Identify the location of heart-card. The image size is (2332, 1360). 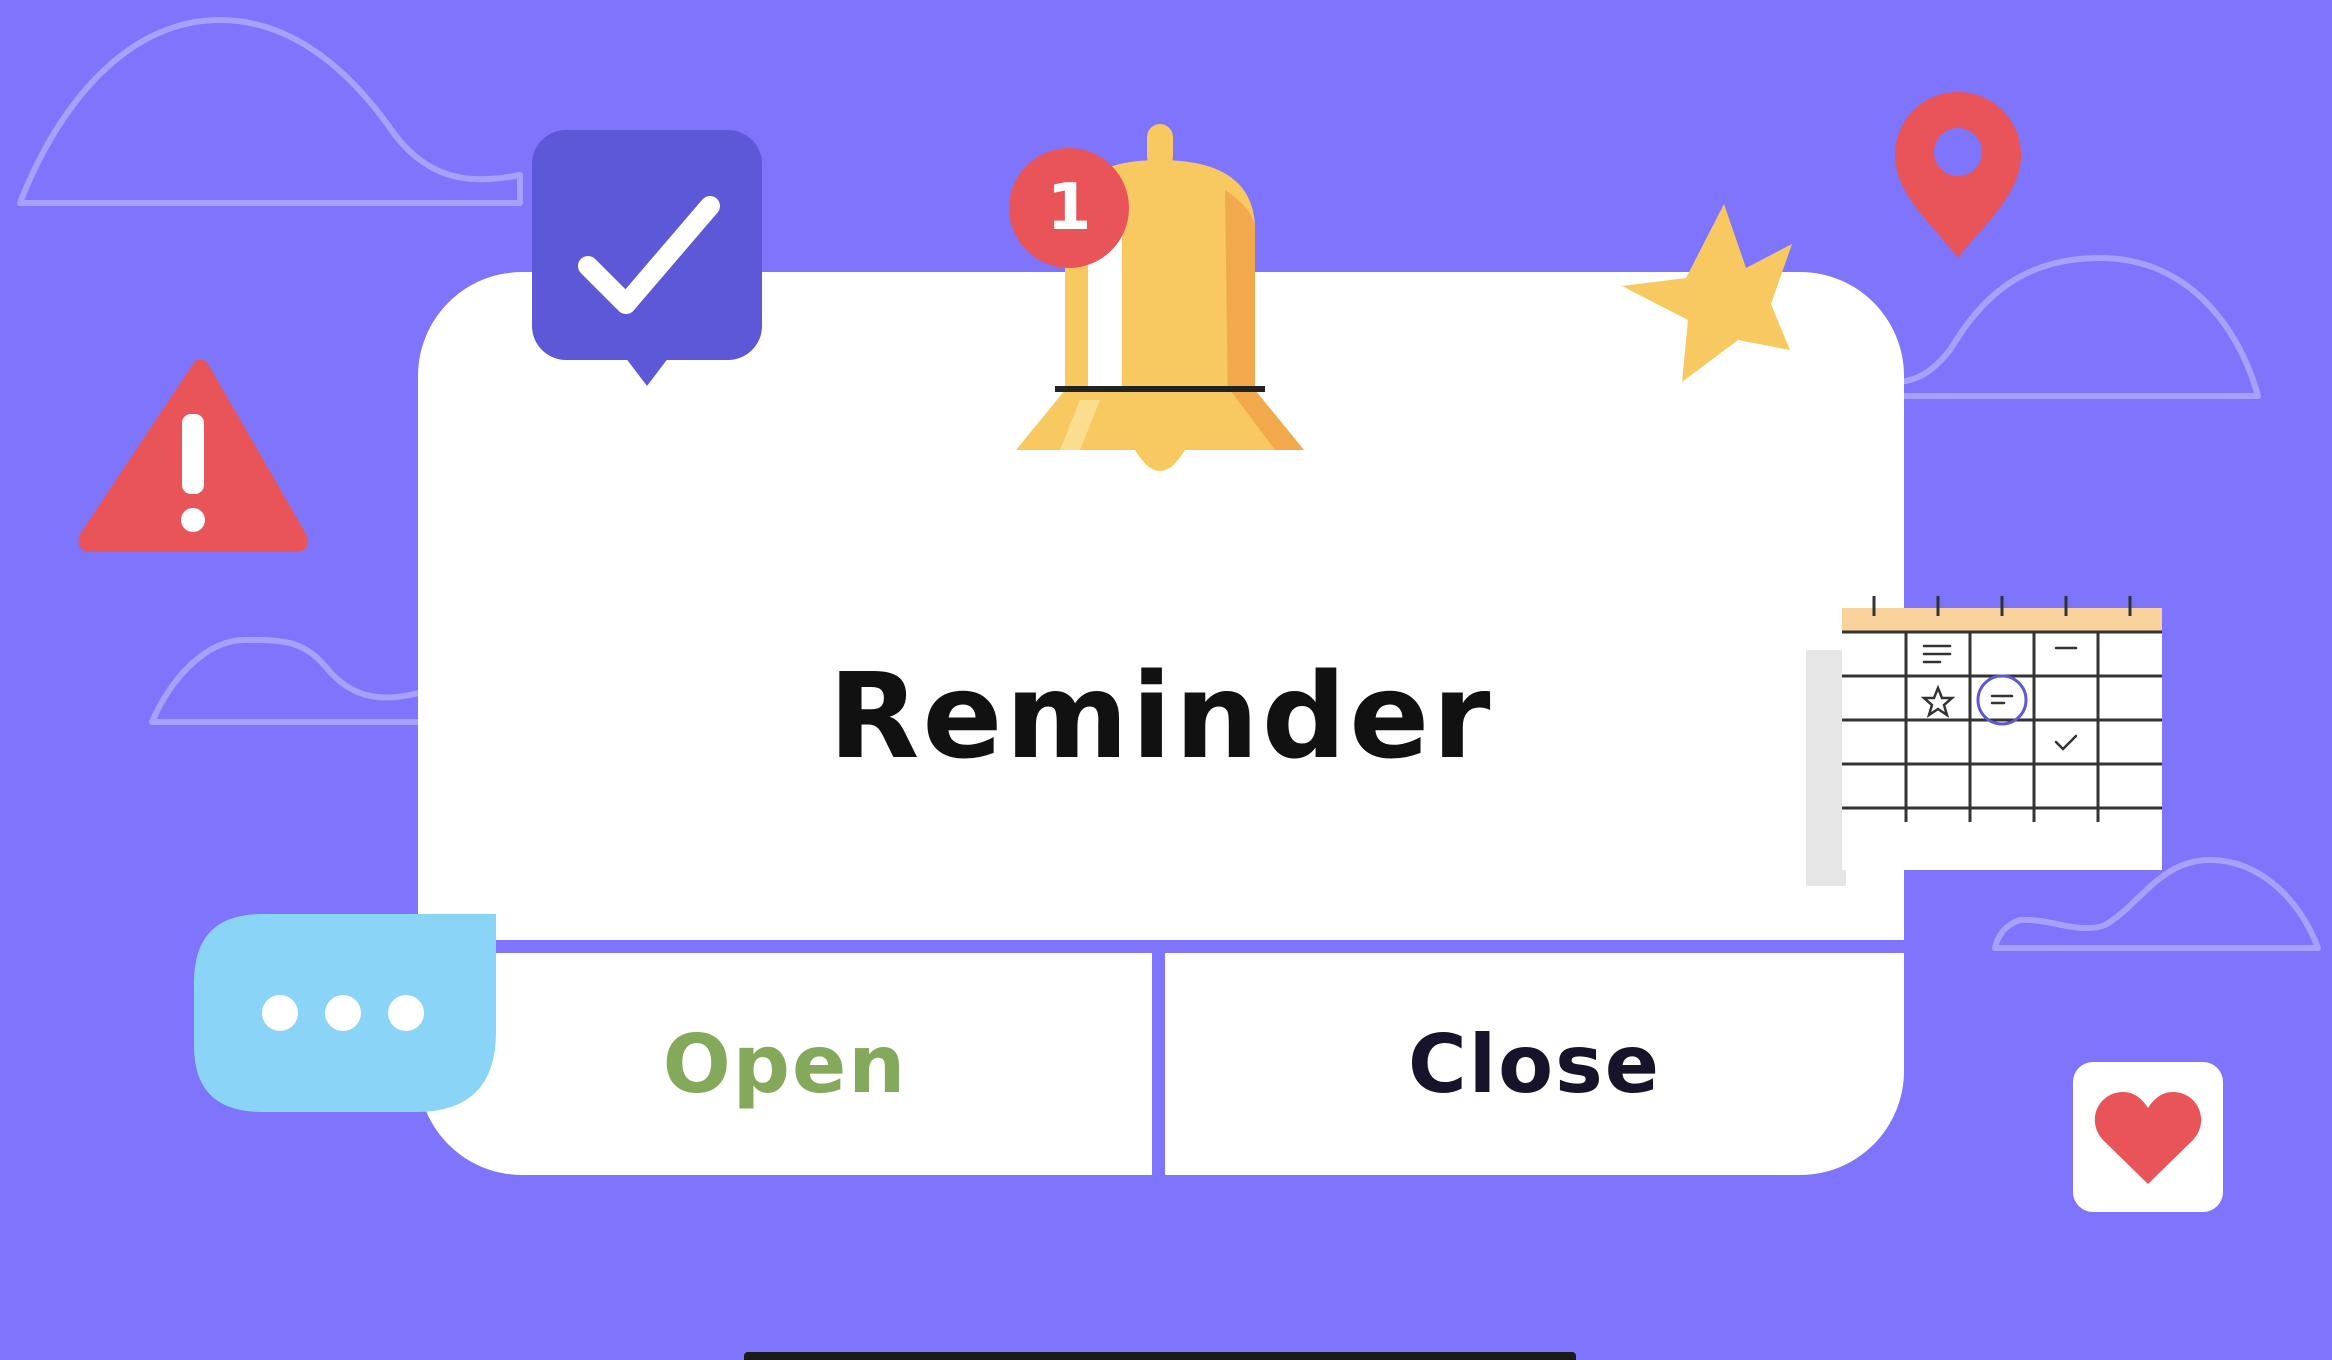
(2148, 1137).